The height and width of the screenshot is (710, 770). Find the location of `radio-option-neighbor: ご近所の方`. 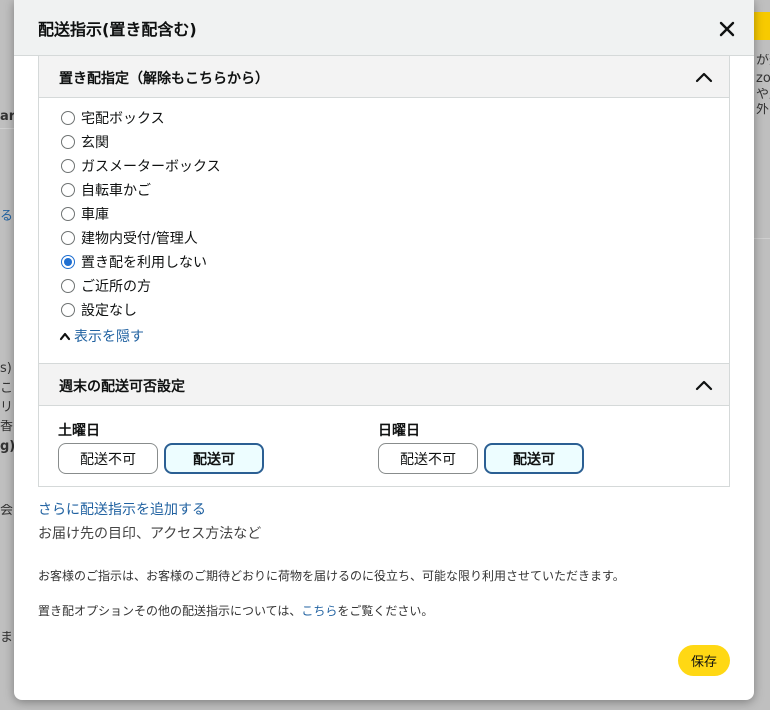

radio-option-neighbor: ご近所の方 is located at coordinates (141, 286).